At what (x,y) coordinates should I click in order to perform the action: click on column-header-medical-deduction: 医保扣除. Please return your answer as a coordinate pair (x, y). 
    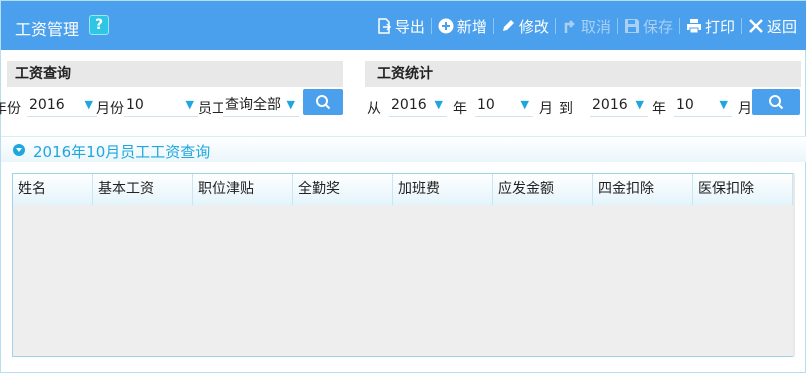
    Looking at the image, I should click on (743, 189).